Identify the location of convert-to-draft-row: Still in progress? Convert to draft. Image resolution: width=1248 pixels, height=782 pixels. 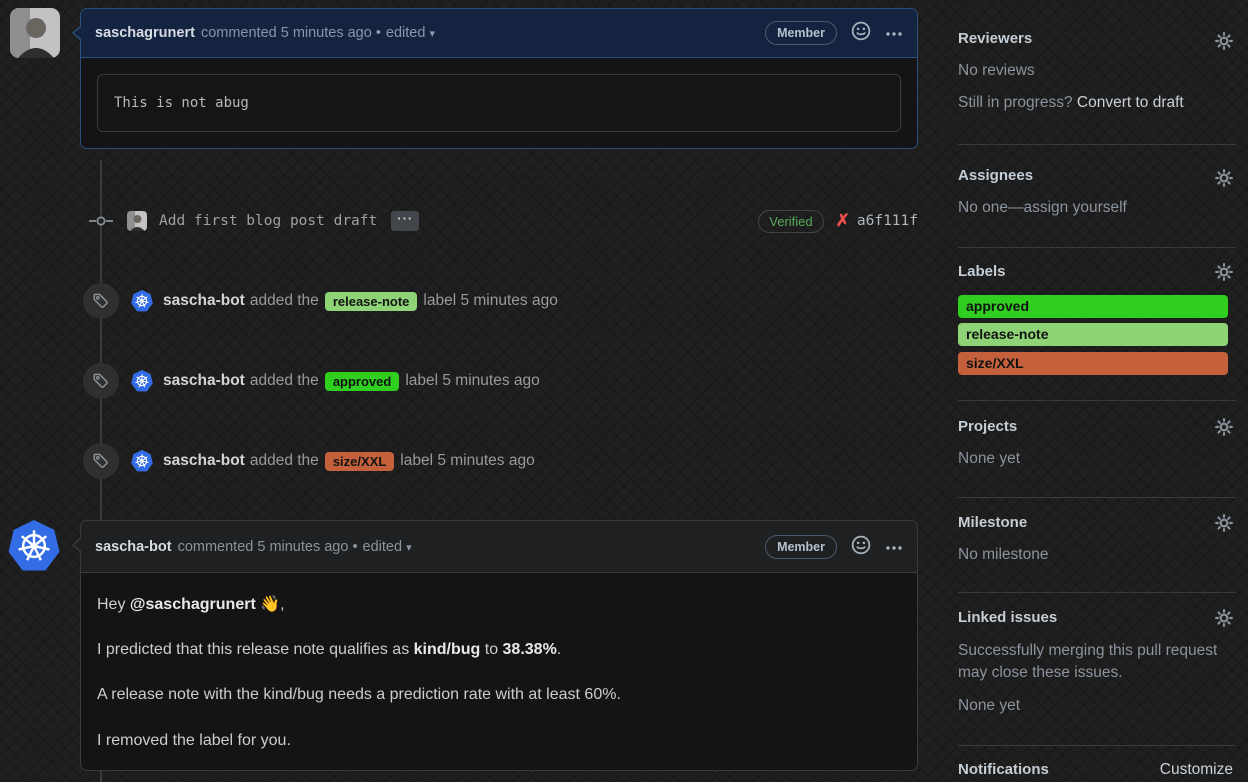
(1071, 102).